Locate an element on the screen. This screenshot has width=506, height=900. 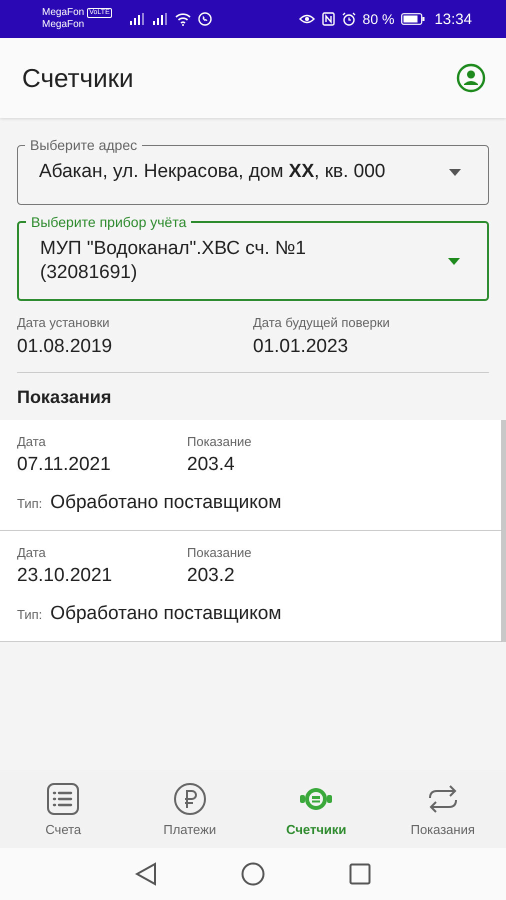
battery-icon is located at coordinates (413, 19).